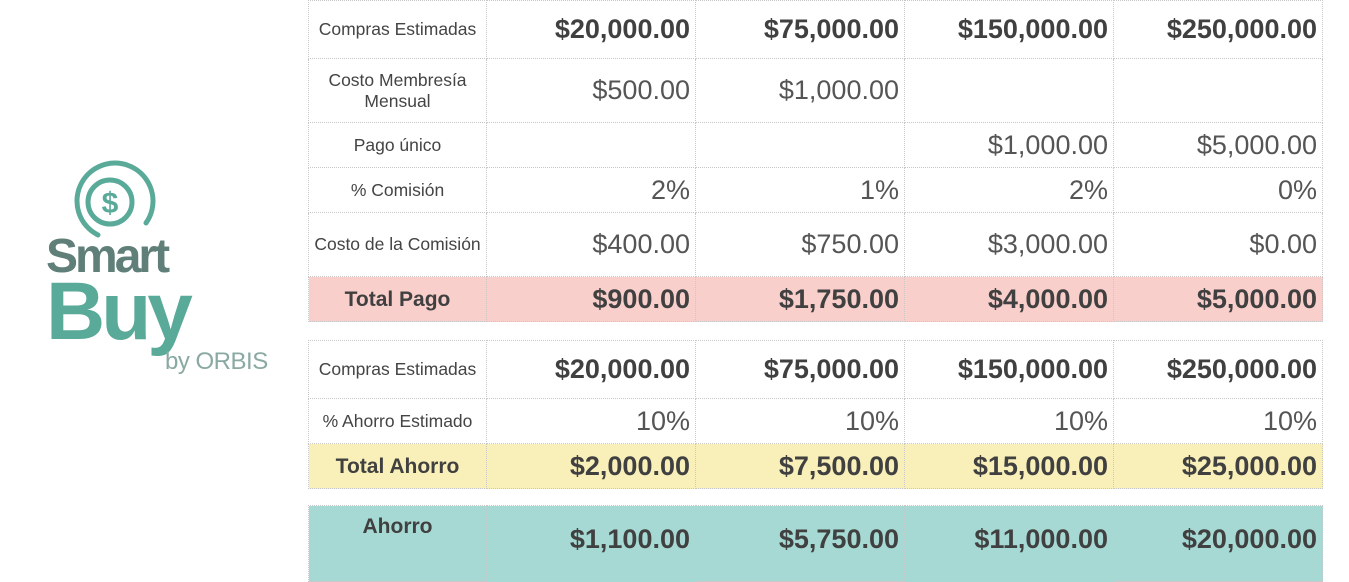 This screenshot has height=582, width=1349. I want to click on cell-value: $900.00, so click(591, 299).